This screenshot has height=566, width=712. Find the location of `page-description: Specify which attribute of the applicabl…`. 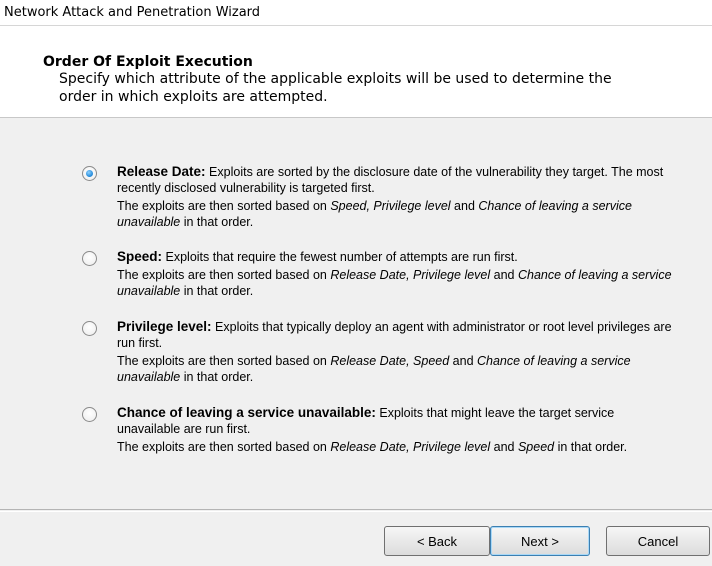

page-description: Specify which attribute of the applicabl… is located at coordinates (335, 88).